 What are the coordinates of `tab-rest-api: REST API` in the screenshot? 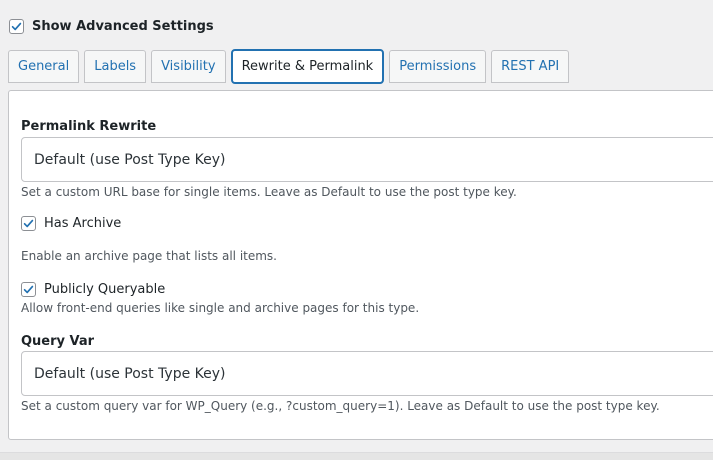 It's located at (530, 66).